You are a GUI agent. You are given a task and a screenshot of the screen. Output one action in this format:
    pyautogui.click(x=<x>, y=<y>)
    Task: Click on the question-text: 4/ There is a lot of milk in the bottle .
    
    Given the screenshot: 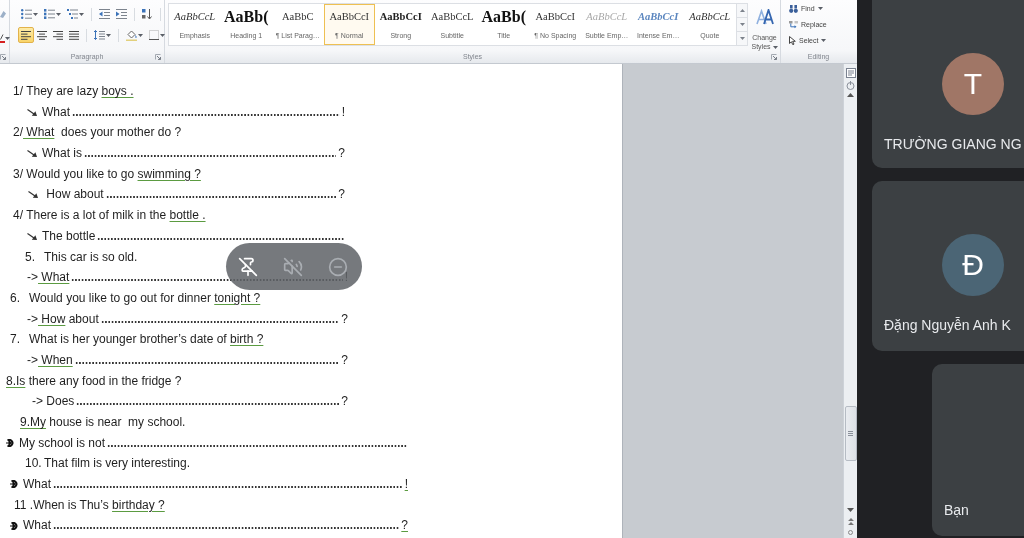 What is the action you would take?
    pyautogui.click(x=109, y=216)
    